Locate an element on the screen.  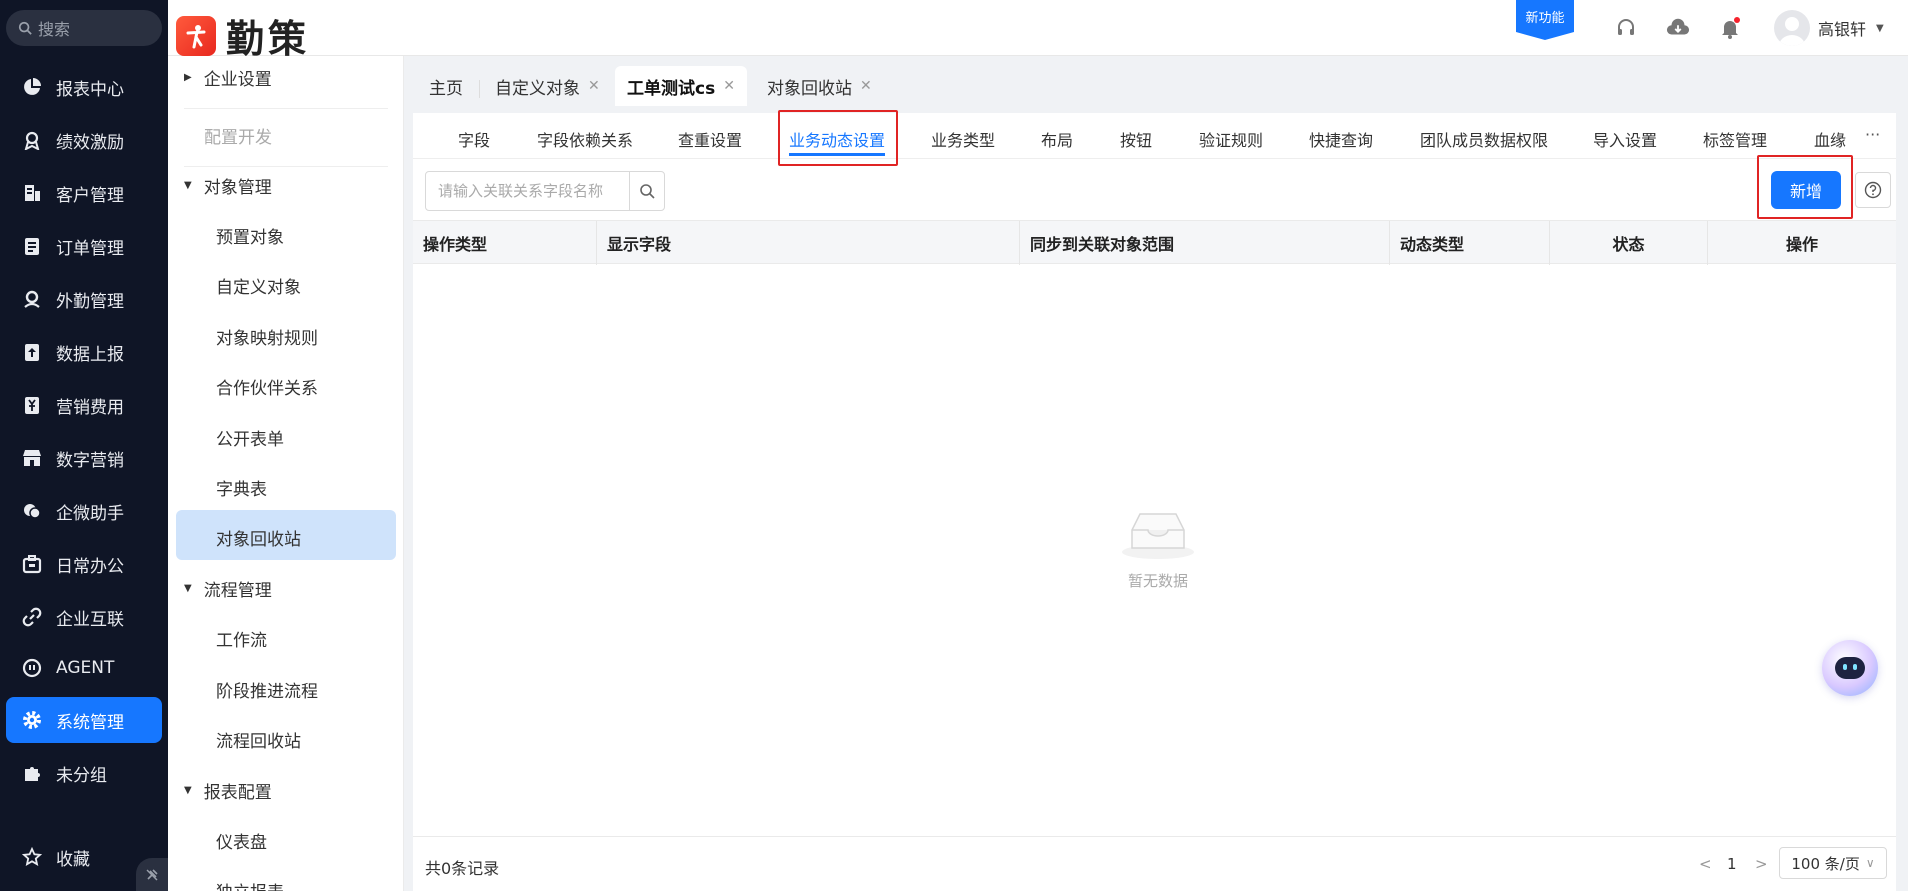
group-enterprise-settings: ▶ 企业设置 is located at coordinates (228, 77).